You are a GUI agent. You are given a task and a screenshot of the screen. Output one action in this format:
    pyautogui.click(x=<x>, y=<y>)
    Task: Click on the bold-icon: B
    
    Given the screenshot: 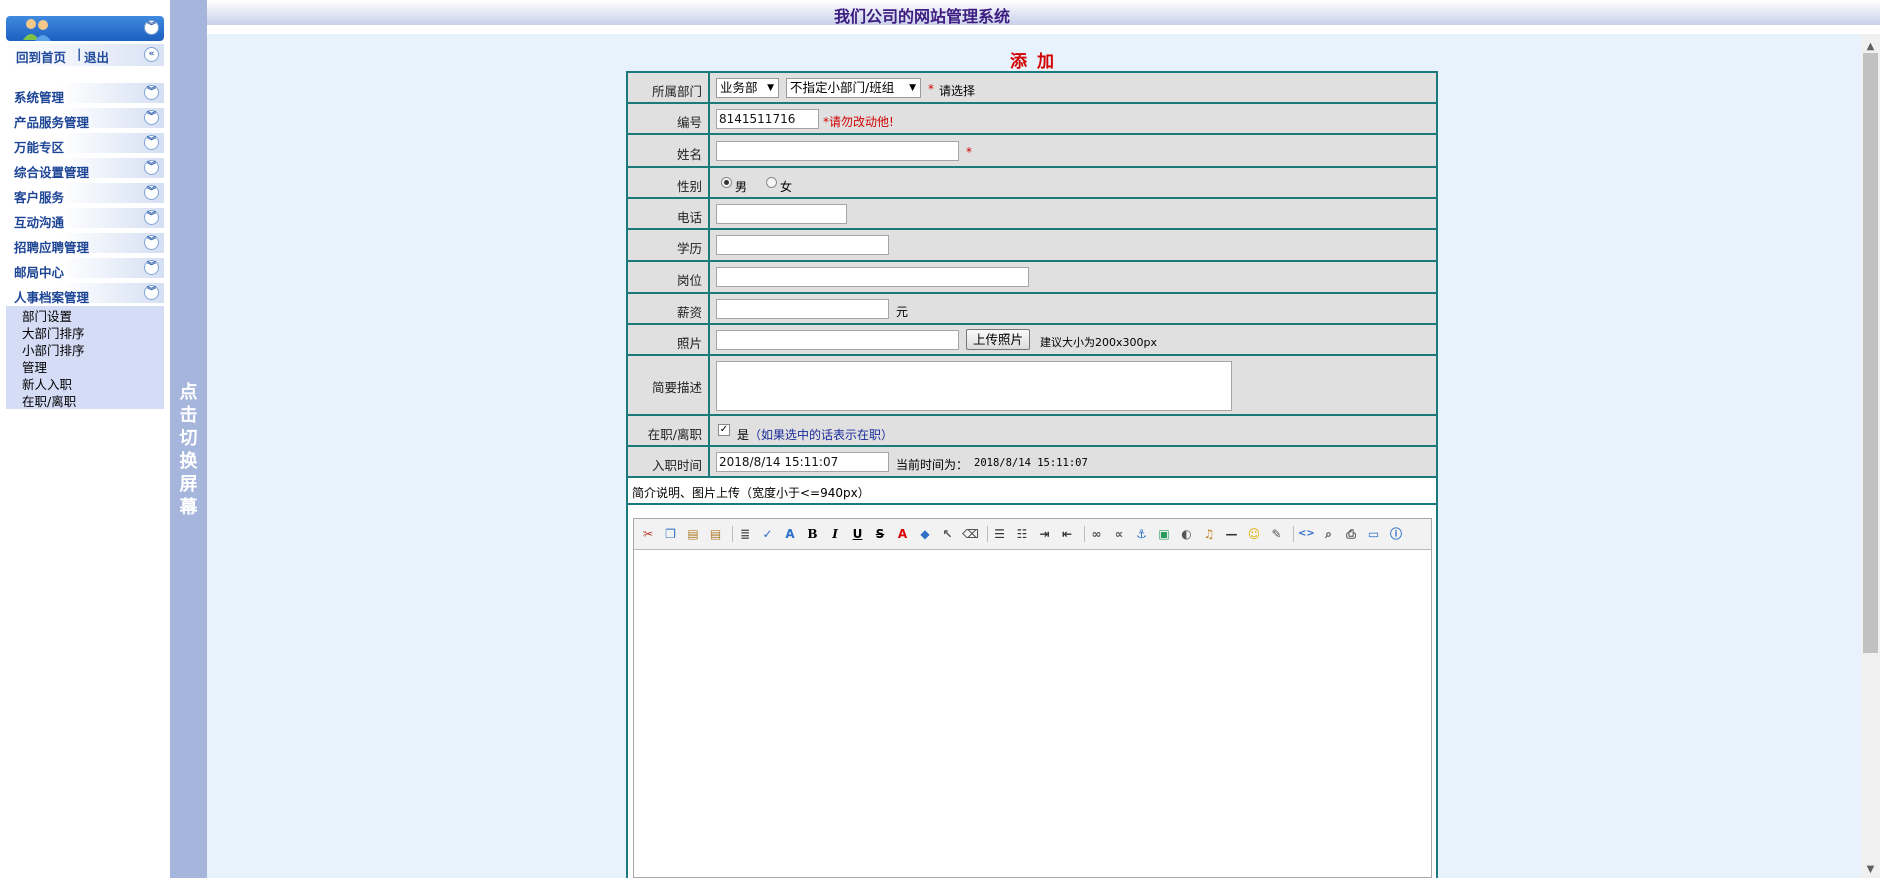 What is the action you would take?
    pyautogui.click(x=813, y=534)
    